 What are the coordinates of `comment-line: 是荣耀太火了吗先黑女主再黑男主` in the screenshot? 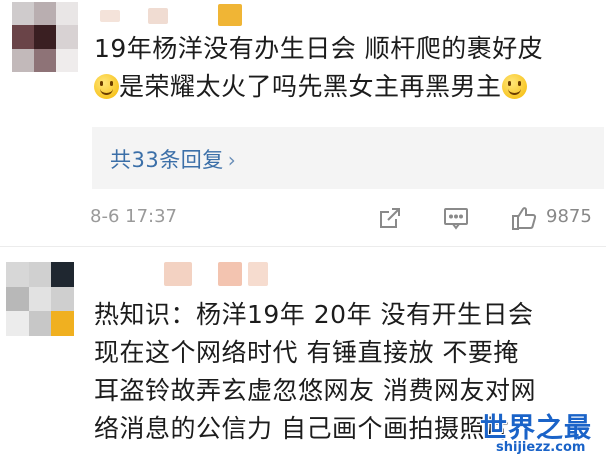 It's located at (318, 87).